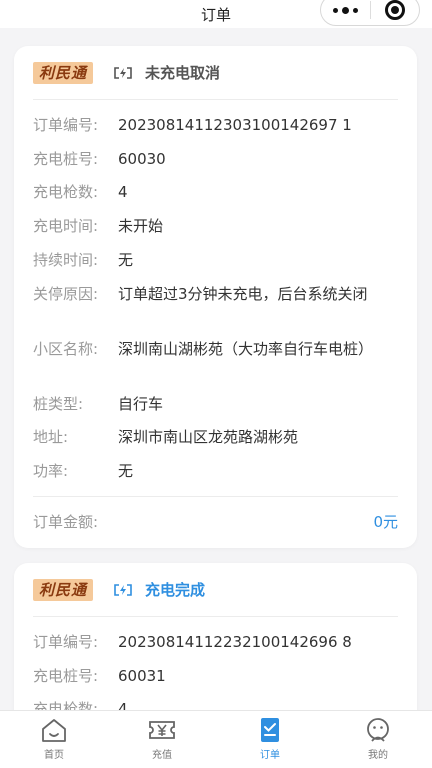 The height and width of the screenshot is (768, 432). Describe the element at coordinates (66, 226) in the screenshot. I see `field-label: 充电时间:` at that location.